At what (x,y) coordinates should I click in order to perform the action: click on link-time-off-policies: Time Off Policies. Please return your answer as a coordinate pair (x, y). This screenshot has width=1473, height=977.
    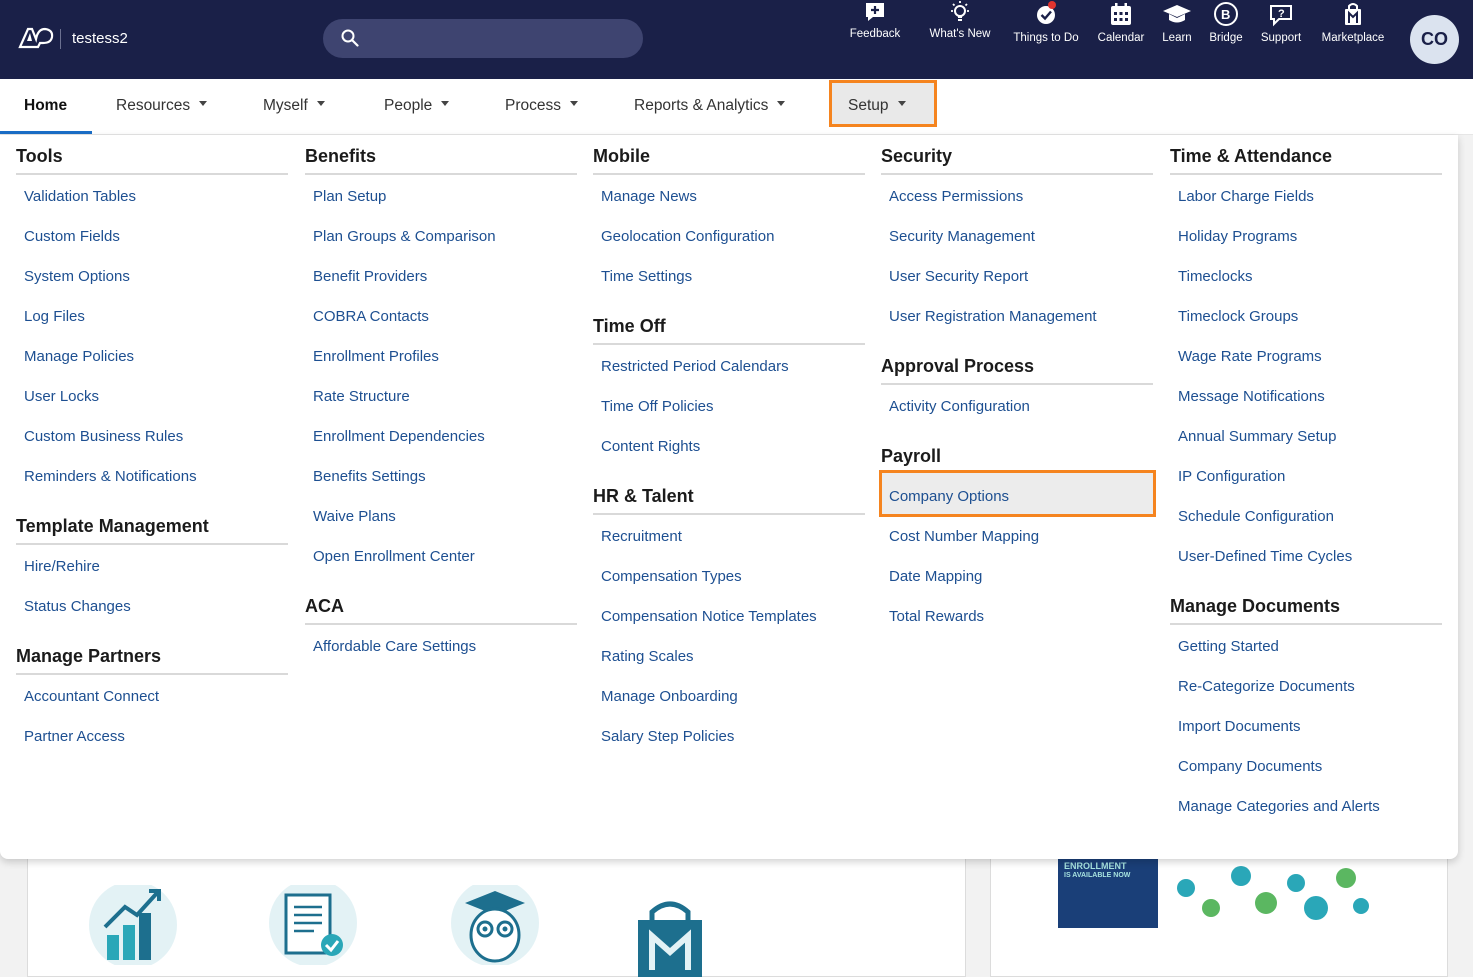
    Looking at the image, I should click on (657, 406).